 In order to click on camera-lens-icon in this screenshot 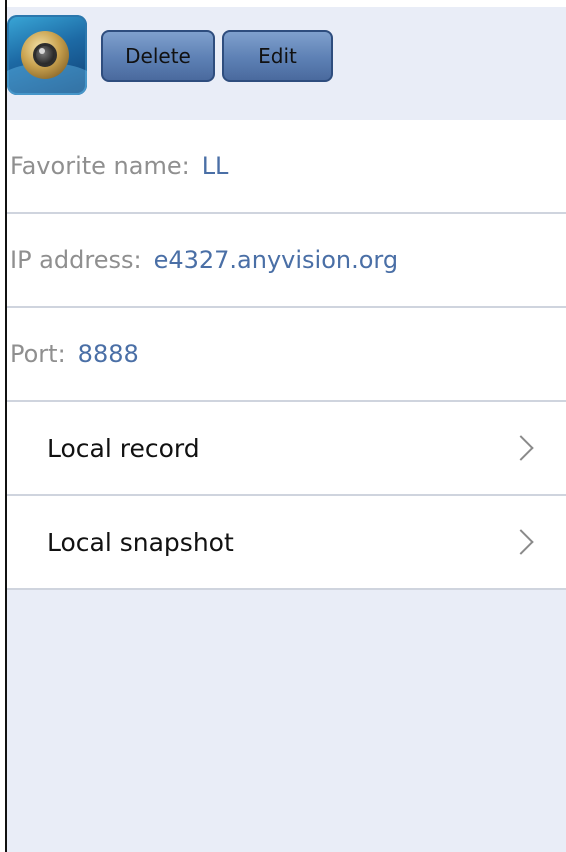, I will do `click(47, 55)`.